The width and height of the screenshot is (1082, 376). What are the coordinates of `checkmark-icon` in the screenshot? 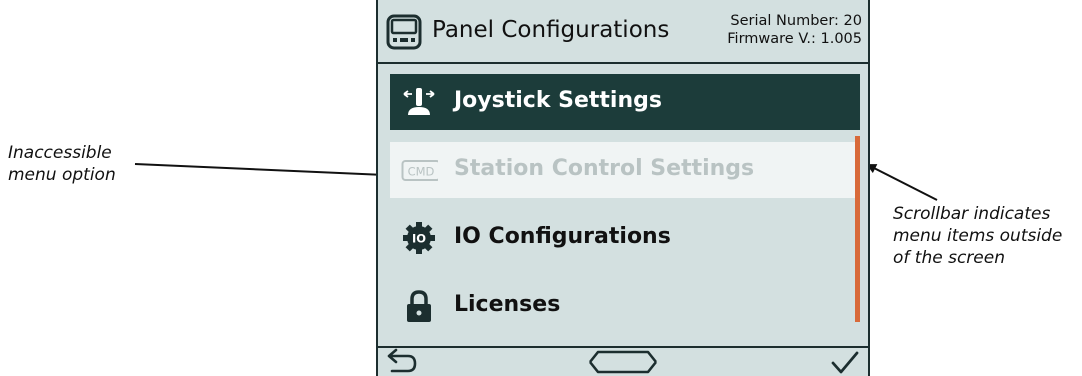 It's located at (845, 362).